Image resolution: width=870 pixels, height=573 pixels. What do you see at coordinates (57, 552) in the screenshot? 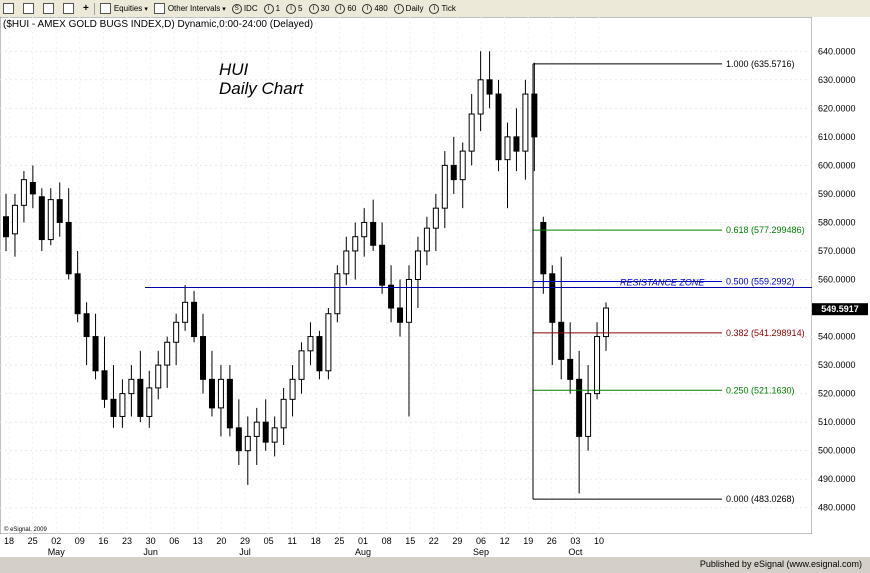
I see `x-month-label: May` at bounding box center [57, 552].